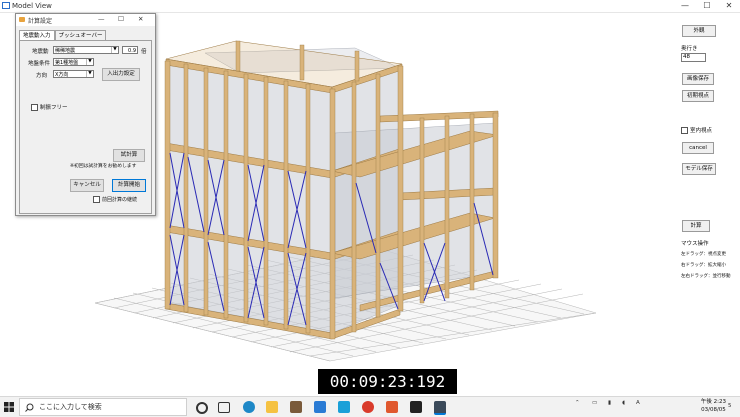 This screenshot has width=740, height=417. What do you see at coordinates (698, 148) in the screenshot?
I see `cancel-view-button: cancel` at bounding box center [698, 148].